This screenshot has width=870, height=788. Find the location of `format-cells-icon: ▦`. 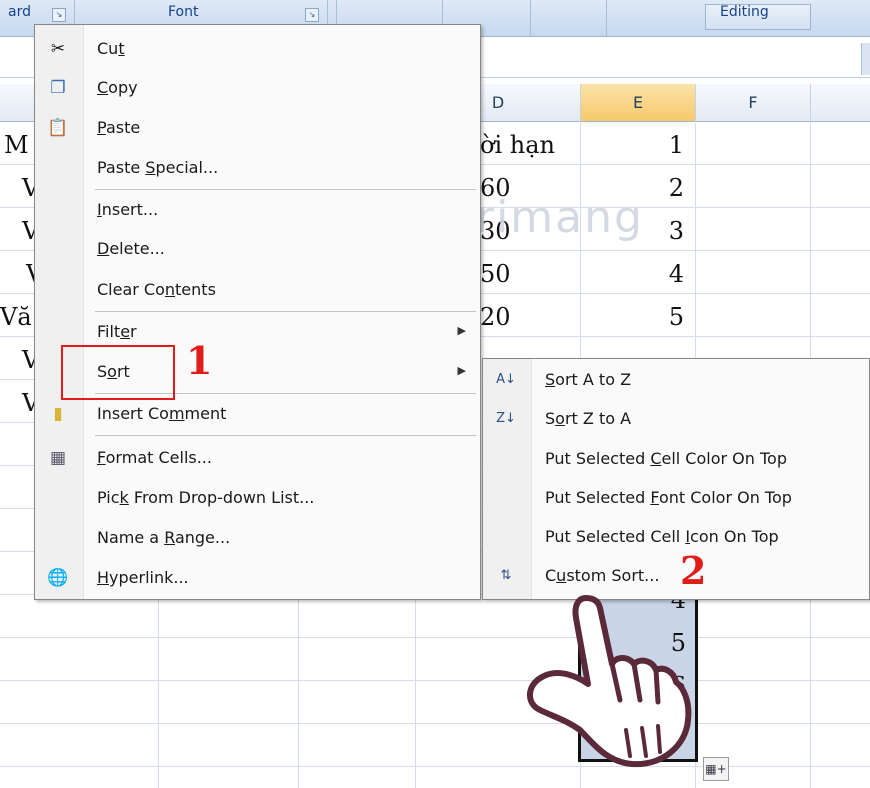

format-cells-icon: ▦ is located at coordinates (58, 458).